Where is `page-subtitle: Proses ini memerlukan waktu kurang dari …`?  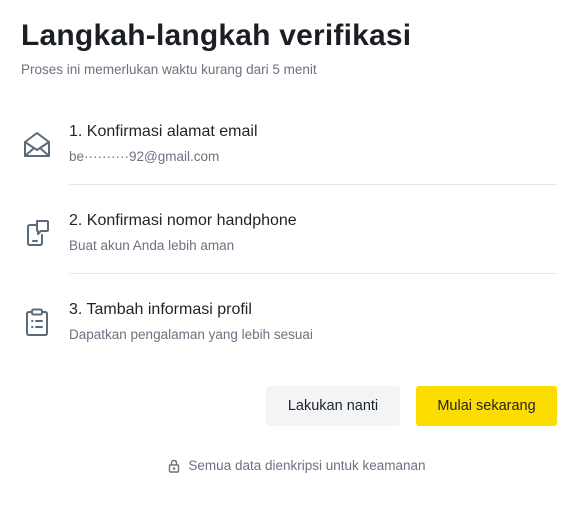
page-subtitle: Proses ini memerlukan waktu kurang dari … is located at coordinates (169, 69).